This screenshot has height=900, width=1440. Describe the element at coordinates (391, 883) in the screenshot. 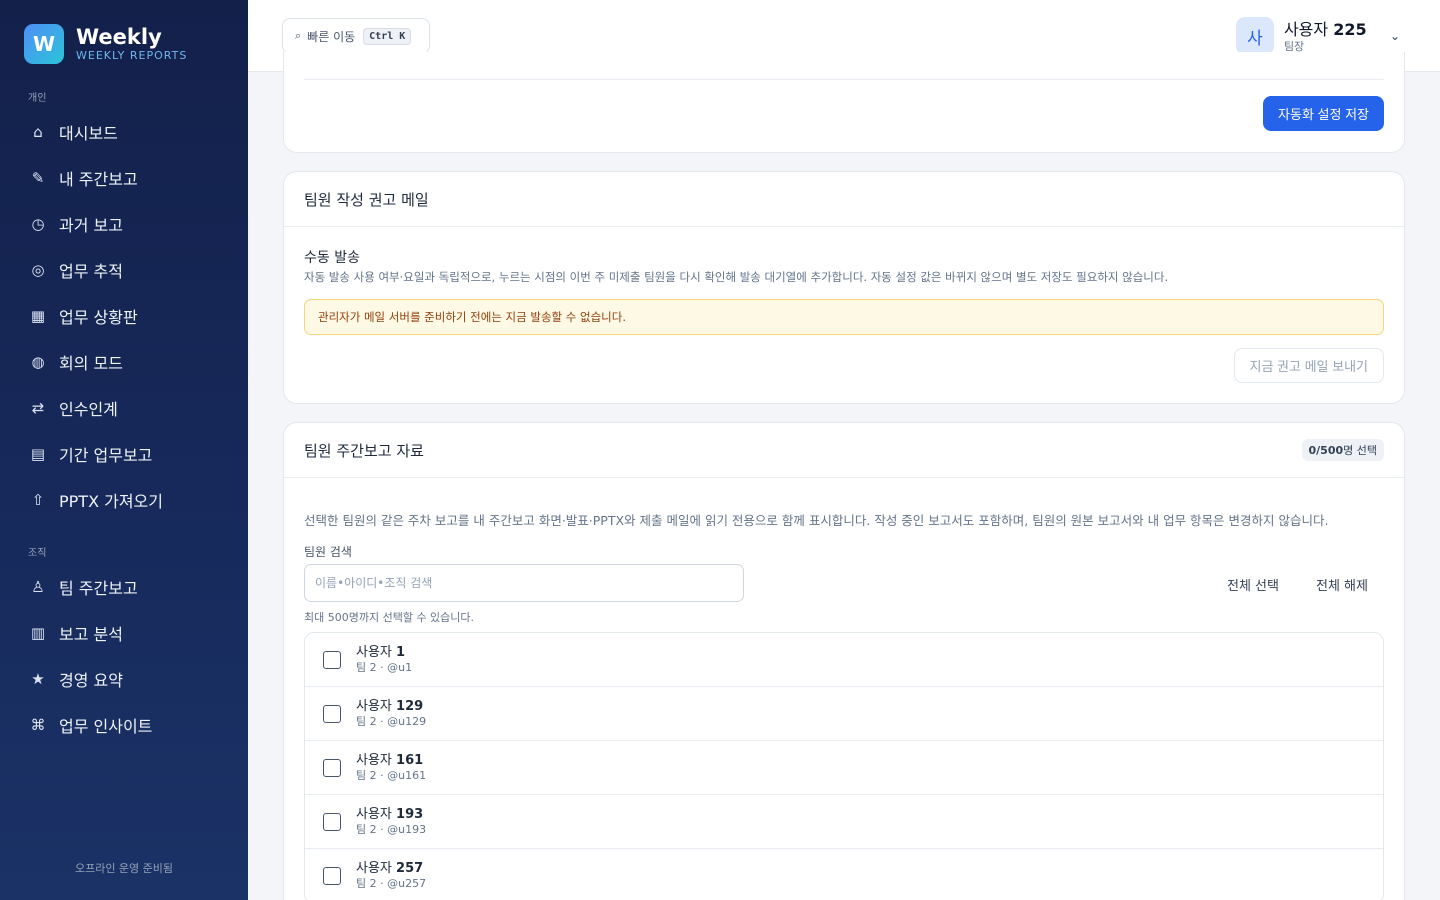

I see `member-team-id: 팀 2 · @u257` at that location.